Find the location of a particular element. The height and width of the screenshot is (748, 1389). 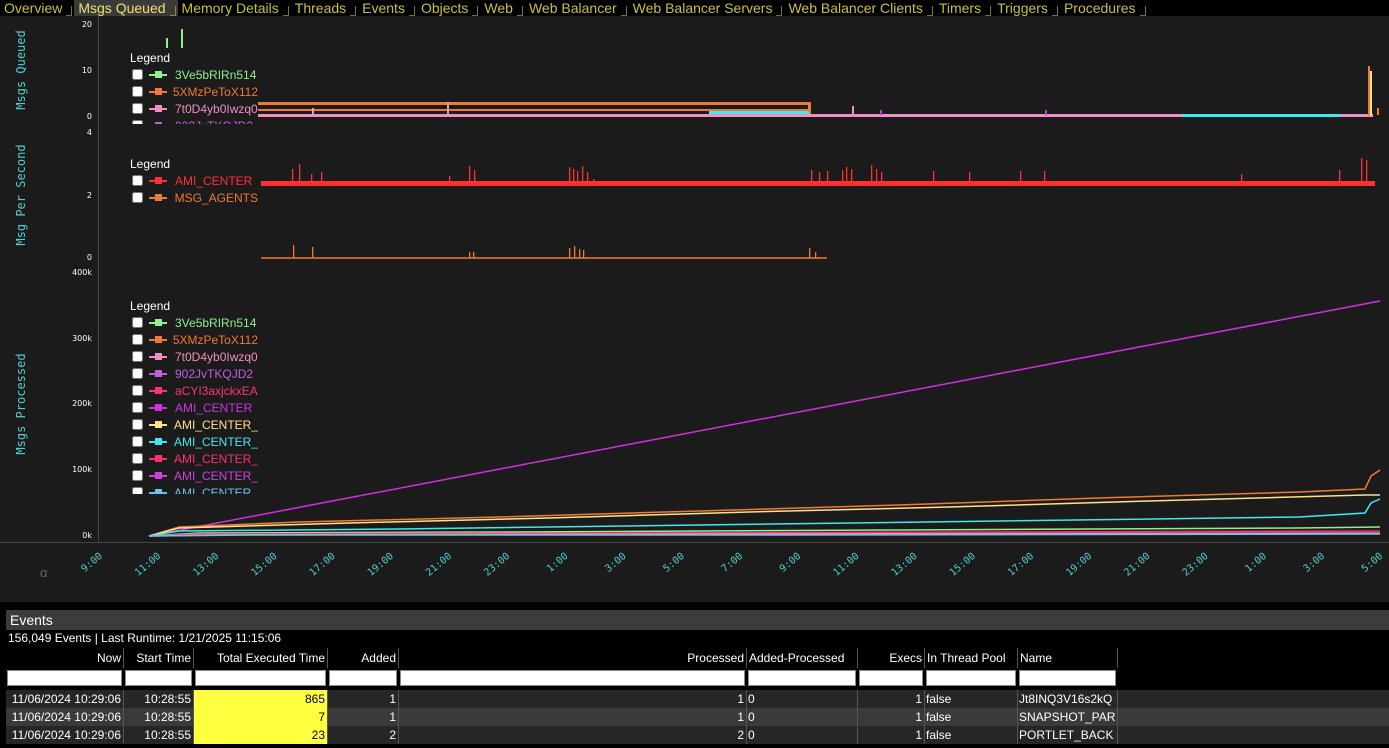

column-header: Name is located at coordinates (1068, 658).